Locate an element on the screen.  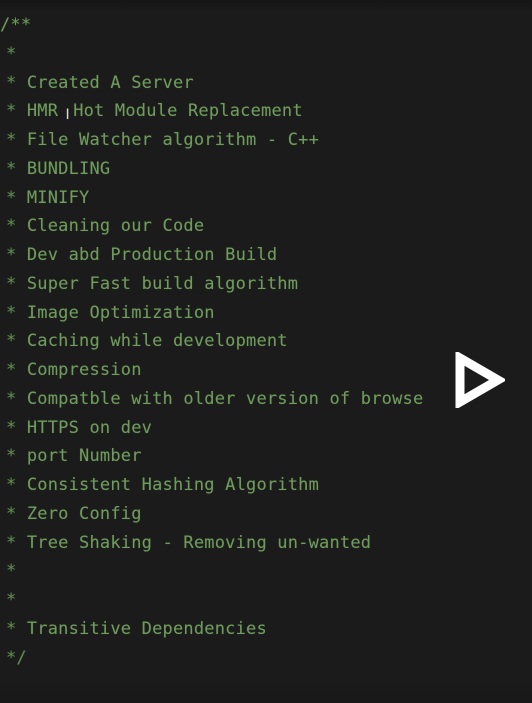
play-button is located at coordinates (479, 380).